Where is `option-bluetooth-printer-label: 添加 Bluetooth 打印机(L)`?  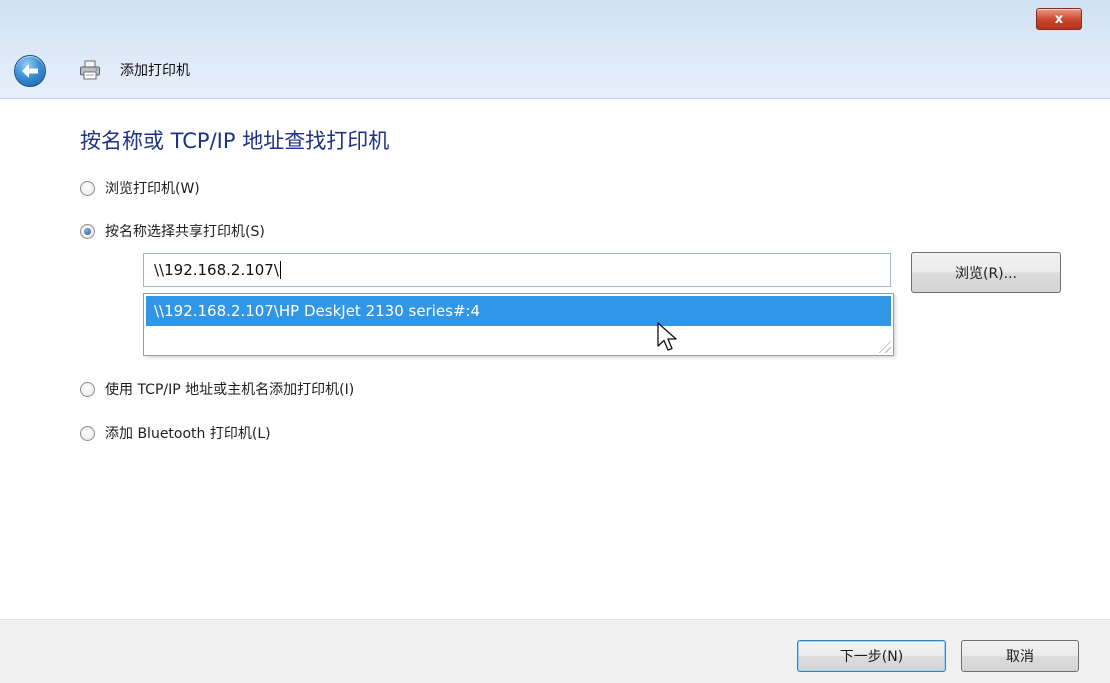
option-bluetooth-printer-label: 添加 Bluetooth 打印机(L) is located at coordinates (188, 434).